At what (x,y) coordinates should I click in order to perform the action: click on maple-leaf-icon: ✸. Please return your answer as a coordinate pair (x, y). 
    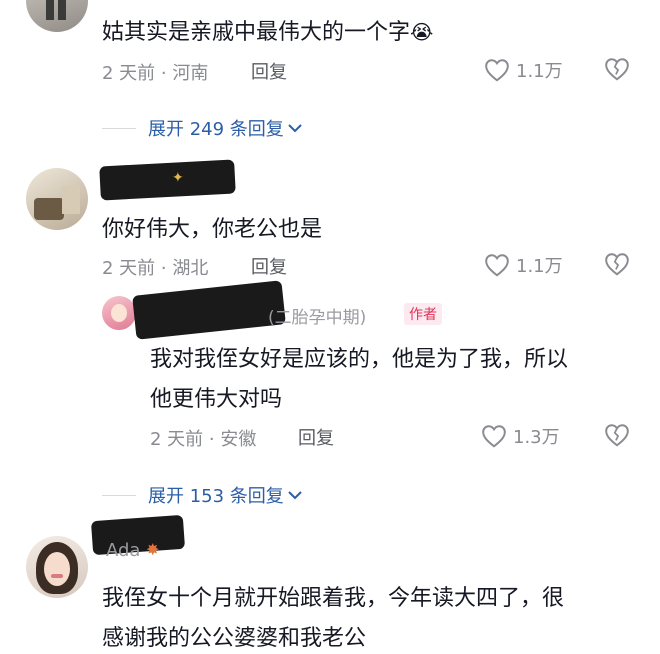
    Looking at the image, I should click on (153, 549).